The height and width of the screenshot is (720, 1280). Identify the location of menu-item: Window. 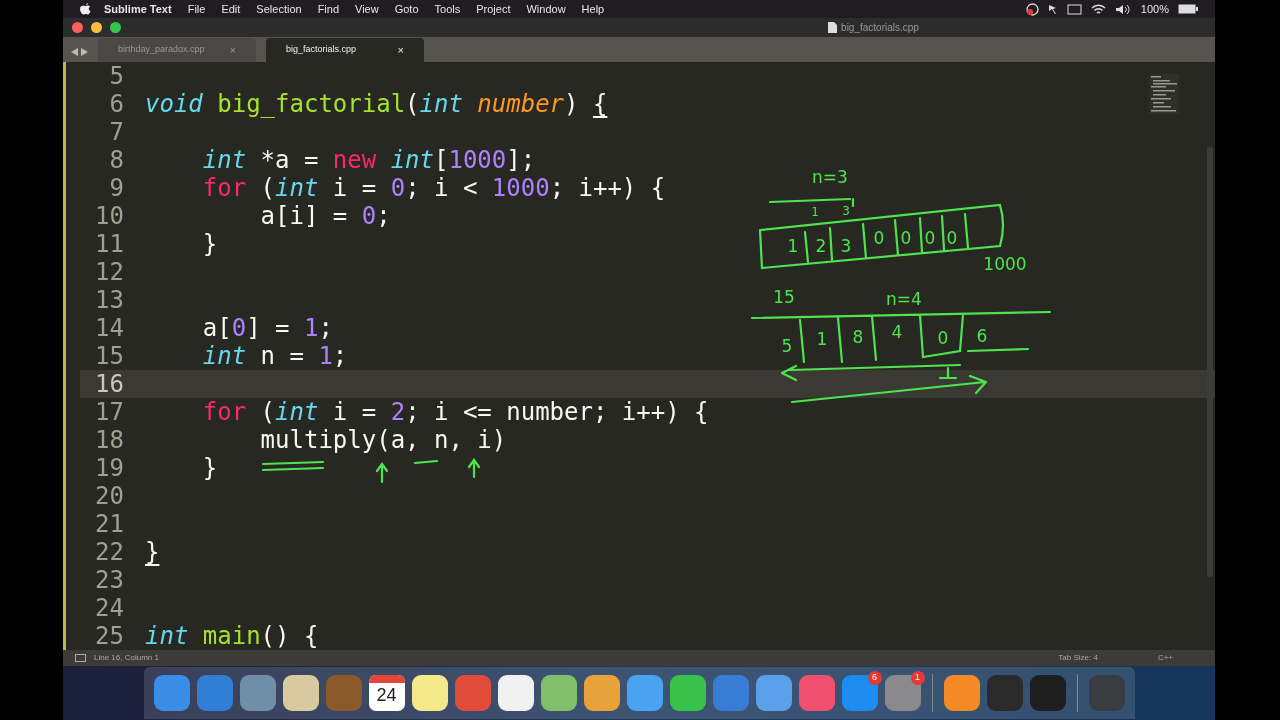
(546, 9).